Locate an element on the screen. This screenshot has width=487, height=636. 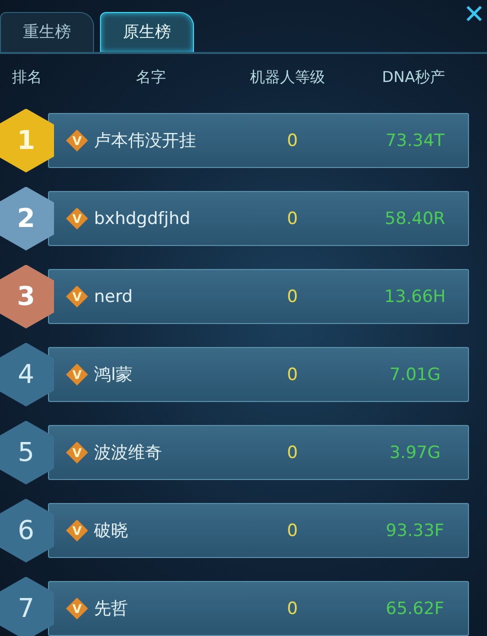
tab: 原生榜 is located at coordinates (147, 32).